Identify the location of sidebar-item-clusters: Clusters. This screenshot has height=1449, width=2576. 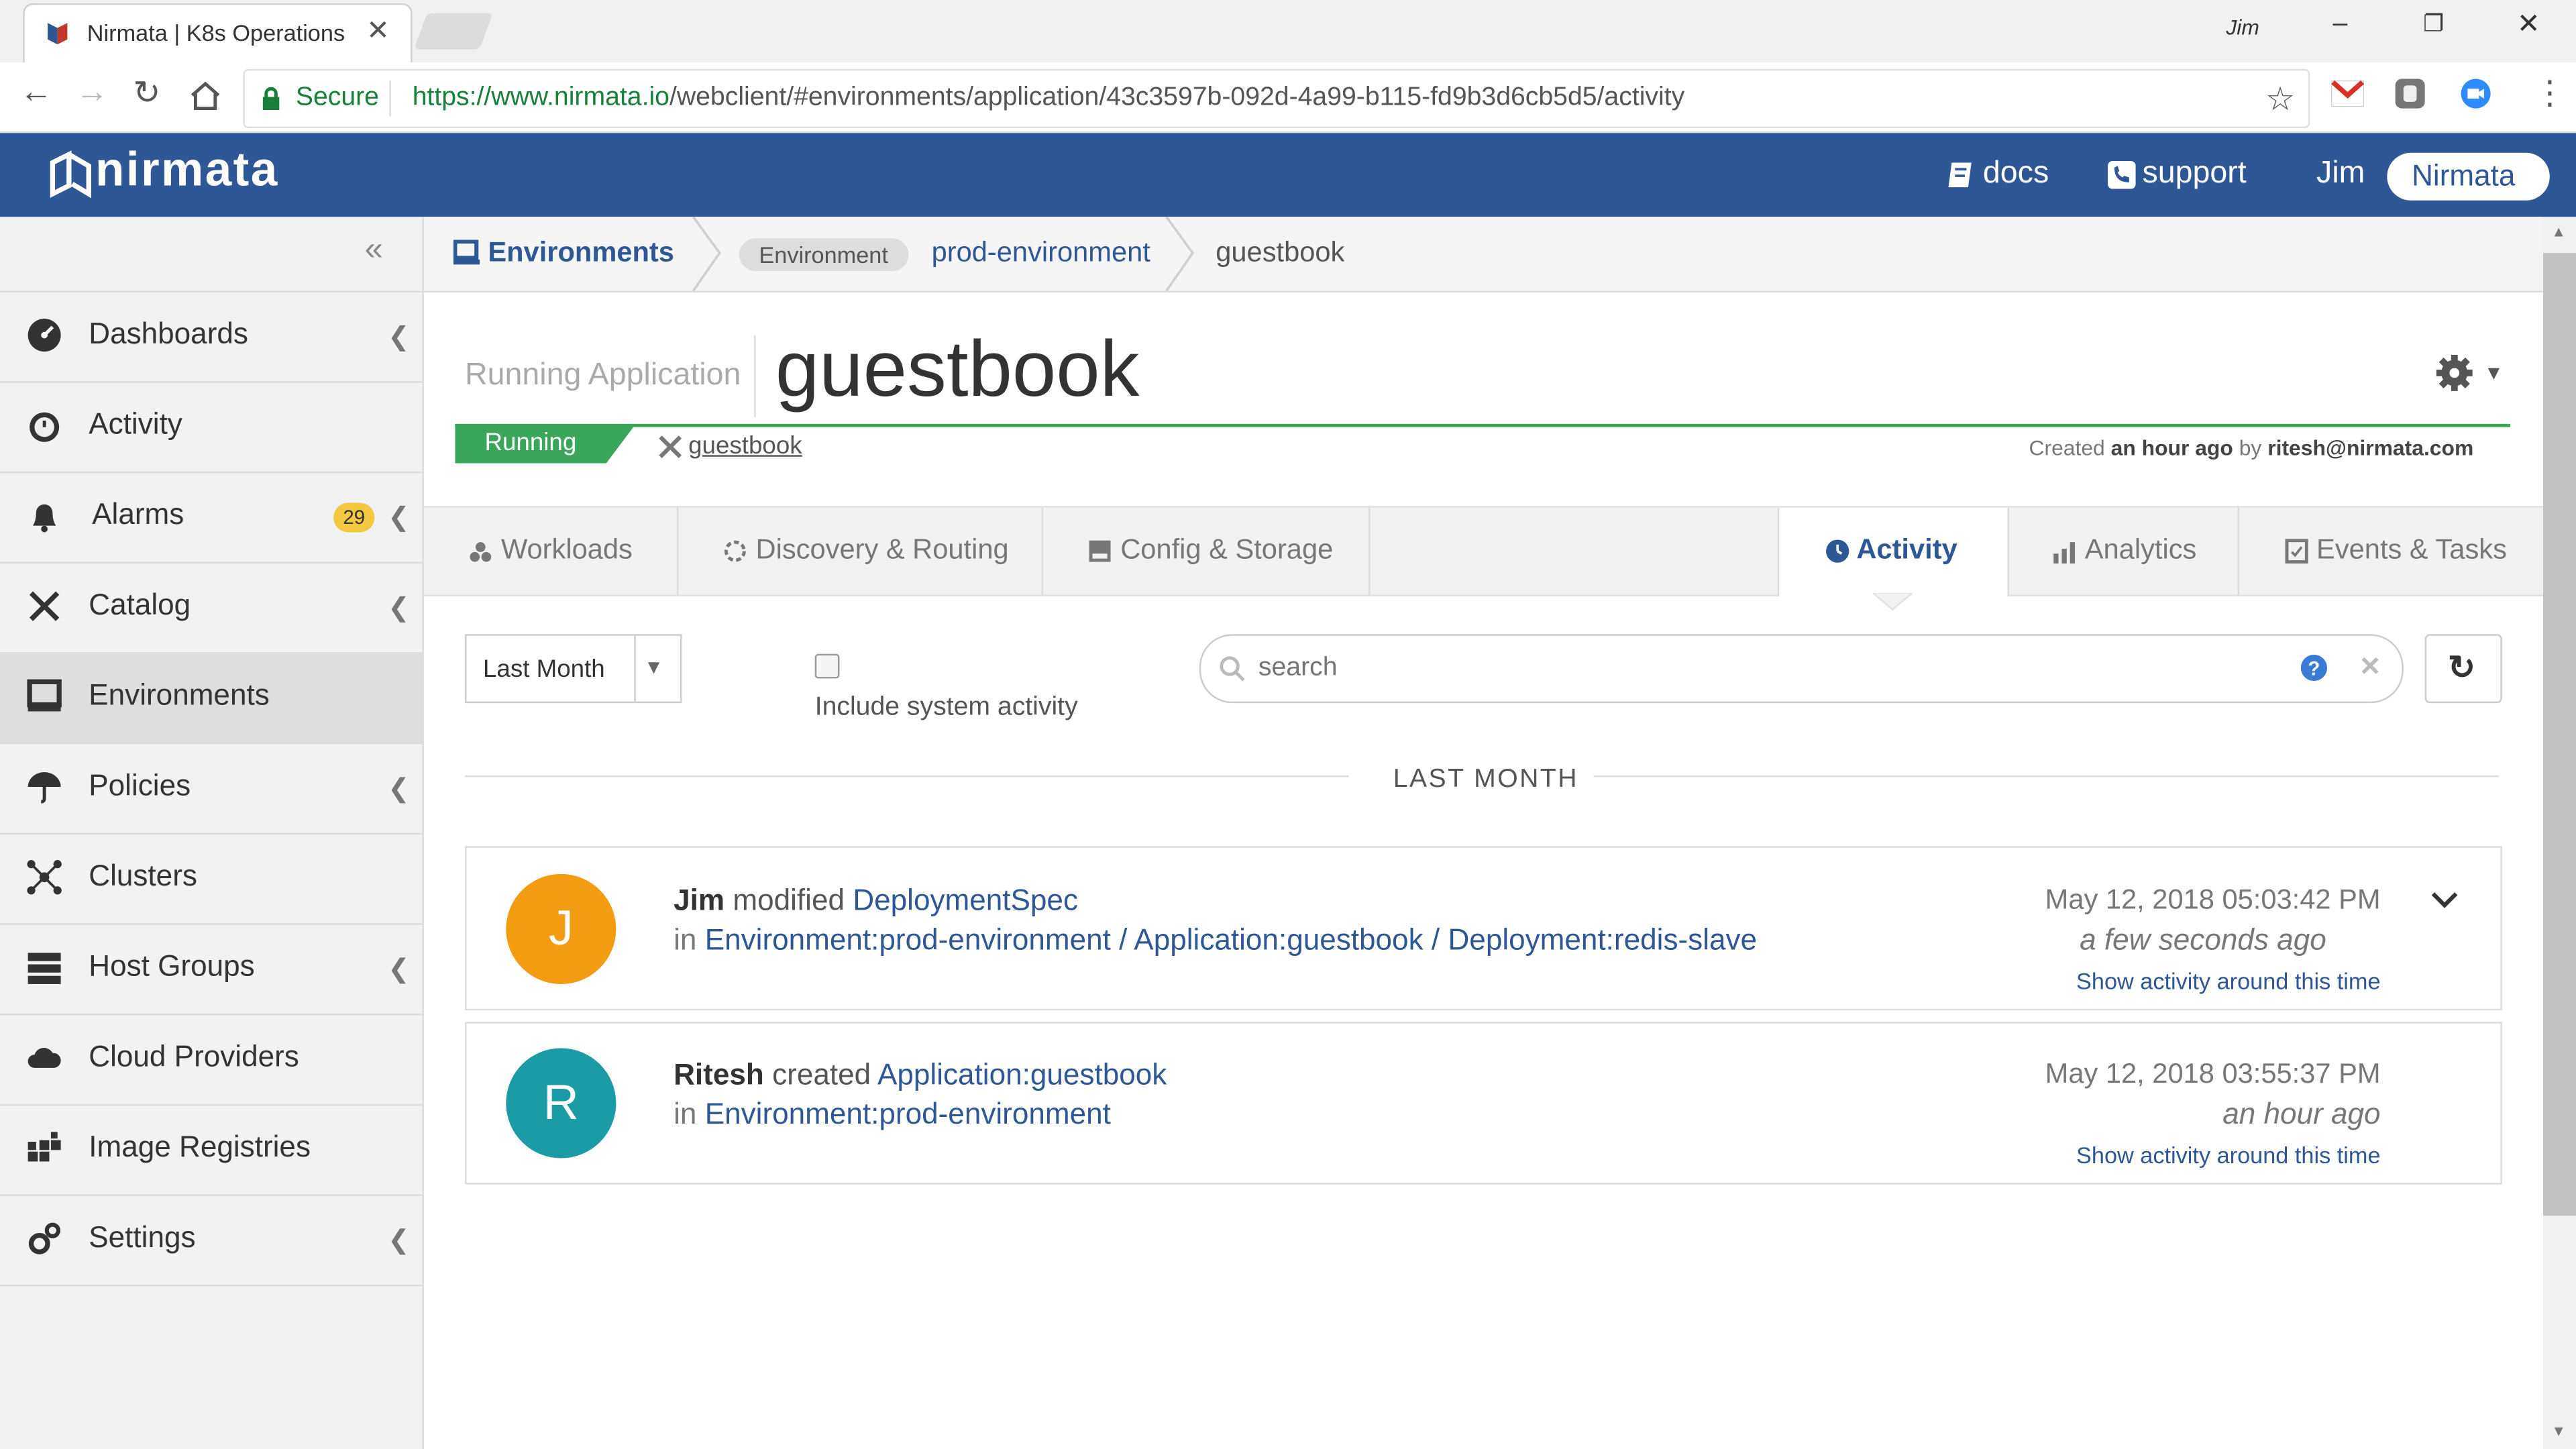
(211, 879).